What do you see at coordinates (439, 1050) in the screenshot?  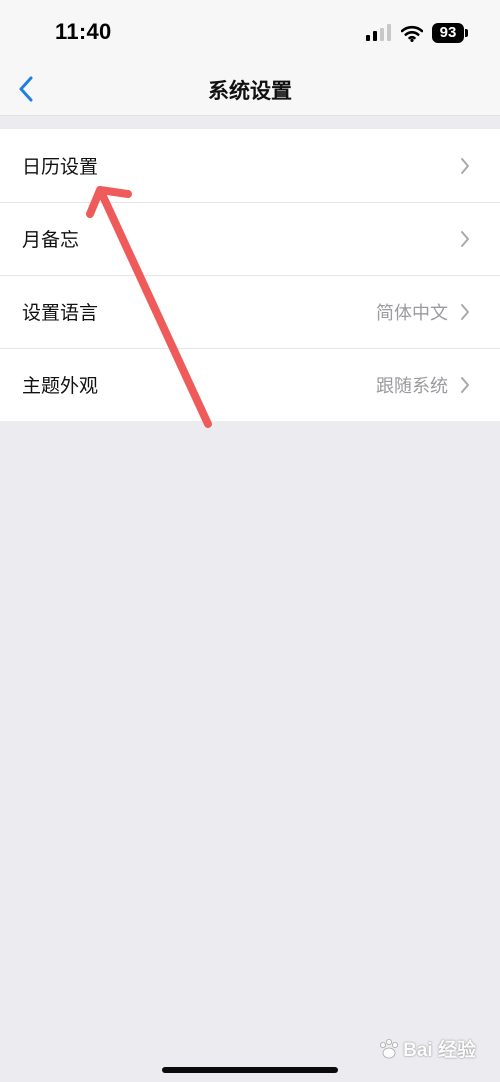 I see `watermark-text: Bai 经验` at bounding box center [439, 1050].